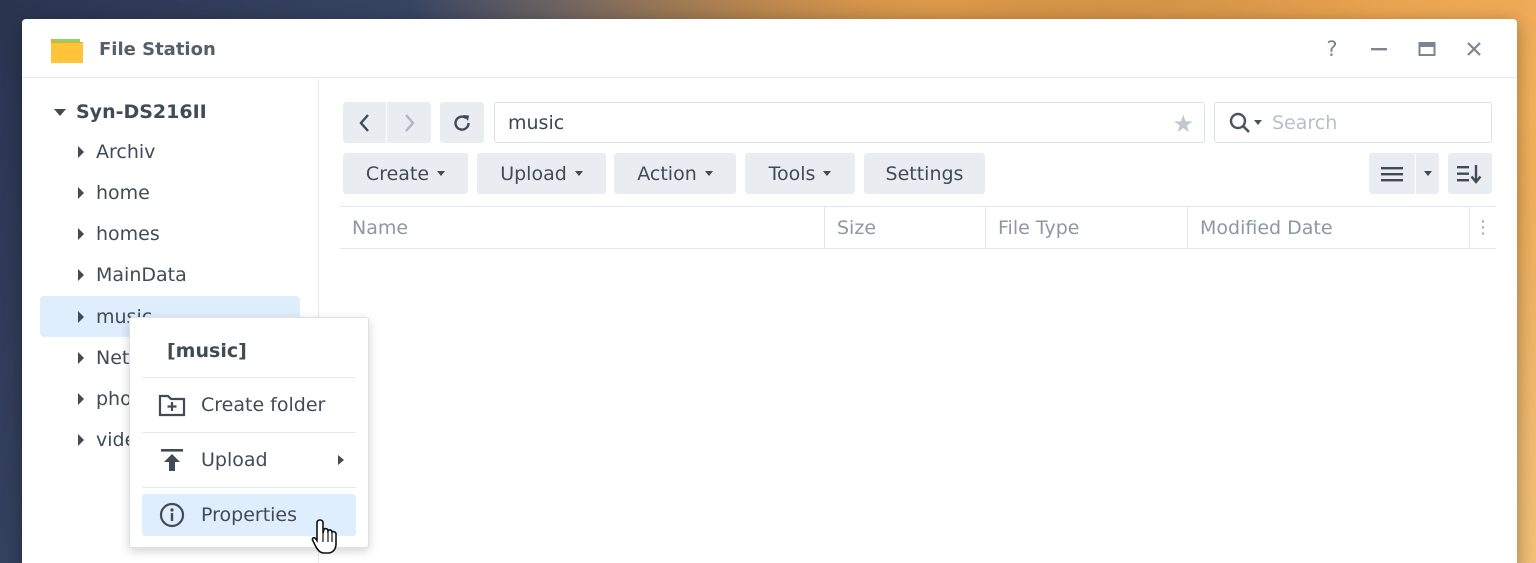 This screenshot has width=1536, height=563. I want to click on view-mode-button, so click(1404, 173).